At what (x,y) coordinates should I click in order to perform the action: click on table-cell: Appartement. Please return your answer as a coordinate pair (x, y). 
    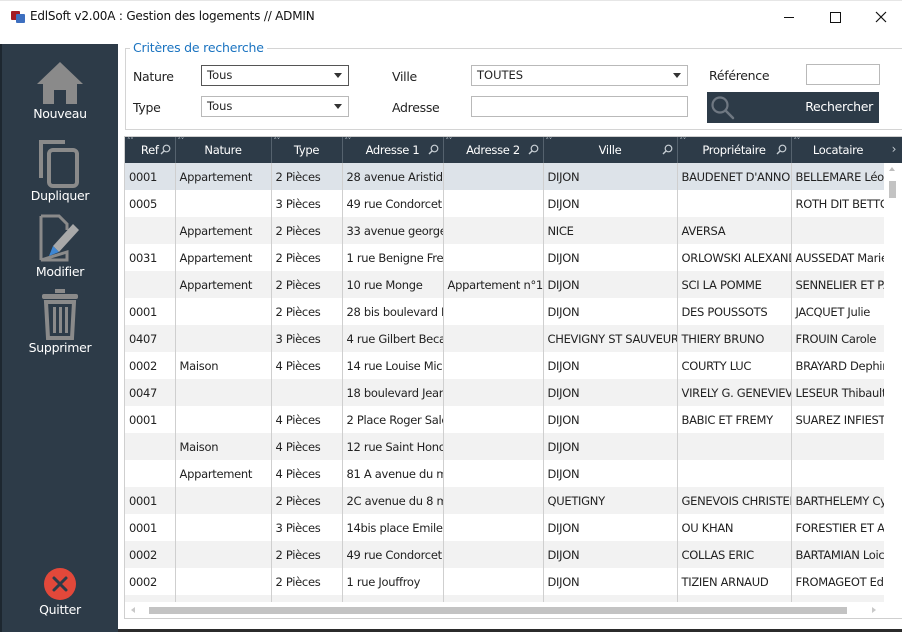
    Looking at the image, I should click on (223, 284).